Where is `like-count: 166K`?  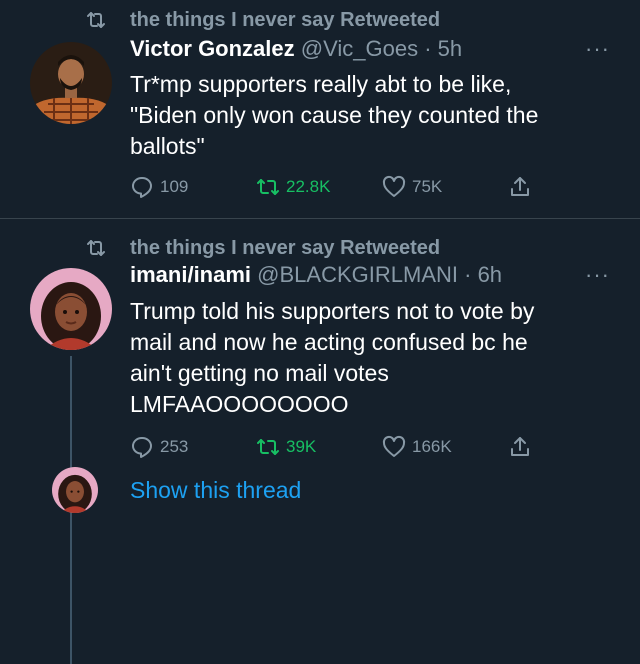
like-count: 166K is located at coordinates (432, 446).